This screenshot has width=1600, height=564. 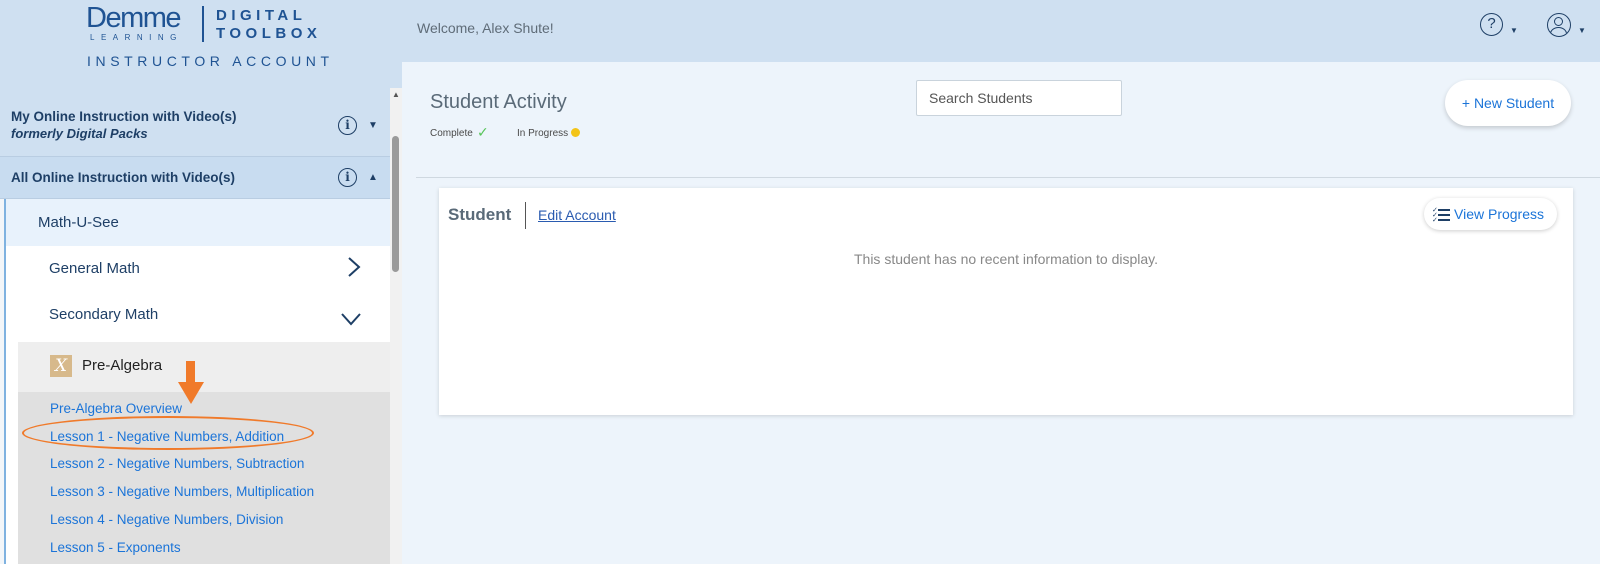 I want to click on user-account-icon, so click(x=1559, y=25).